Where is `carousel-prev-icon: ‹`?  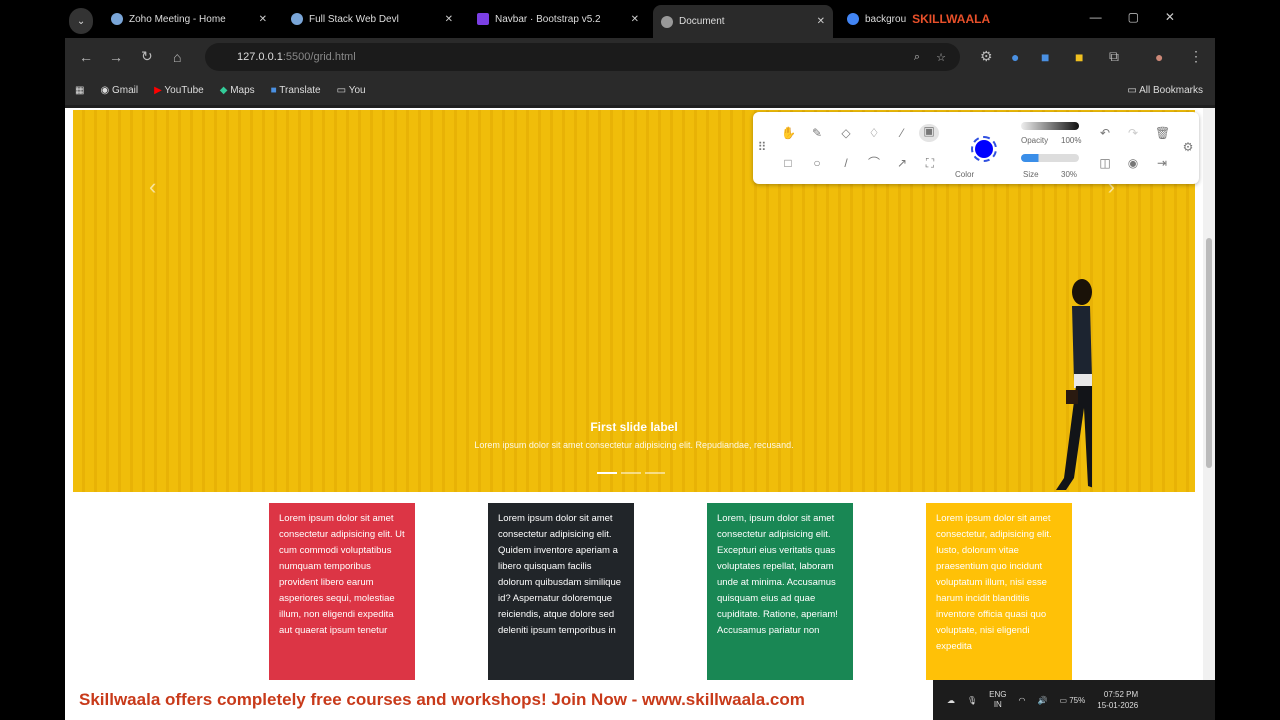 carousel-prev-icon: ‹ is located at coordinates (152, 187).